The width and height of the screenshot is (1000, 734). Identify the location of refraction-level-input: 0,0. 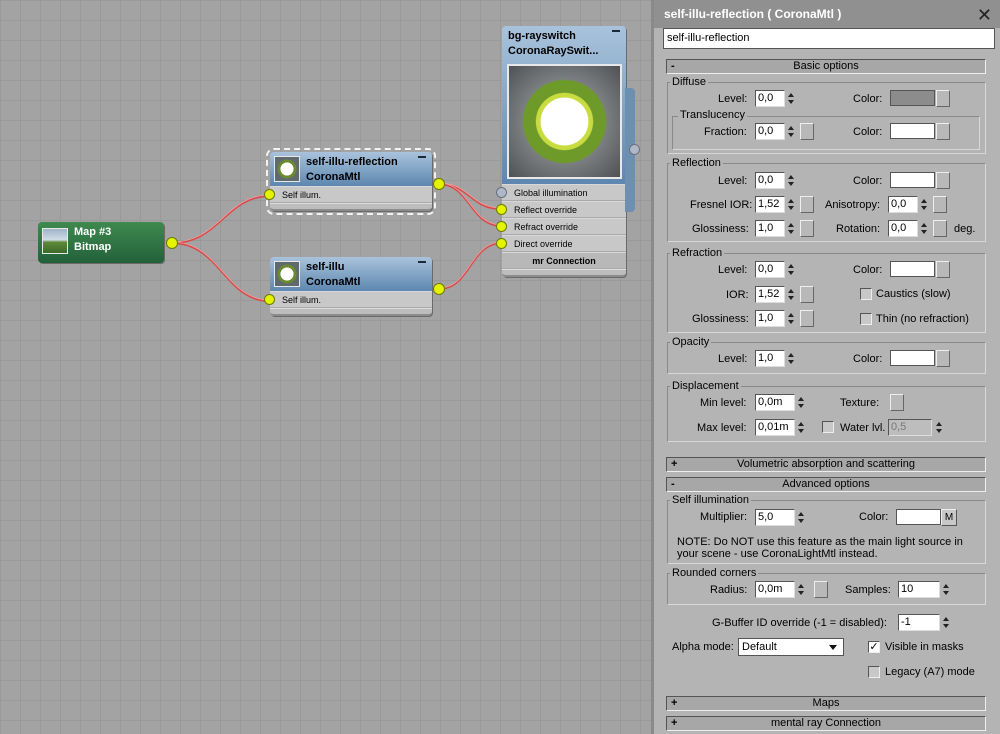
(770, 269).